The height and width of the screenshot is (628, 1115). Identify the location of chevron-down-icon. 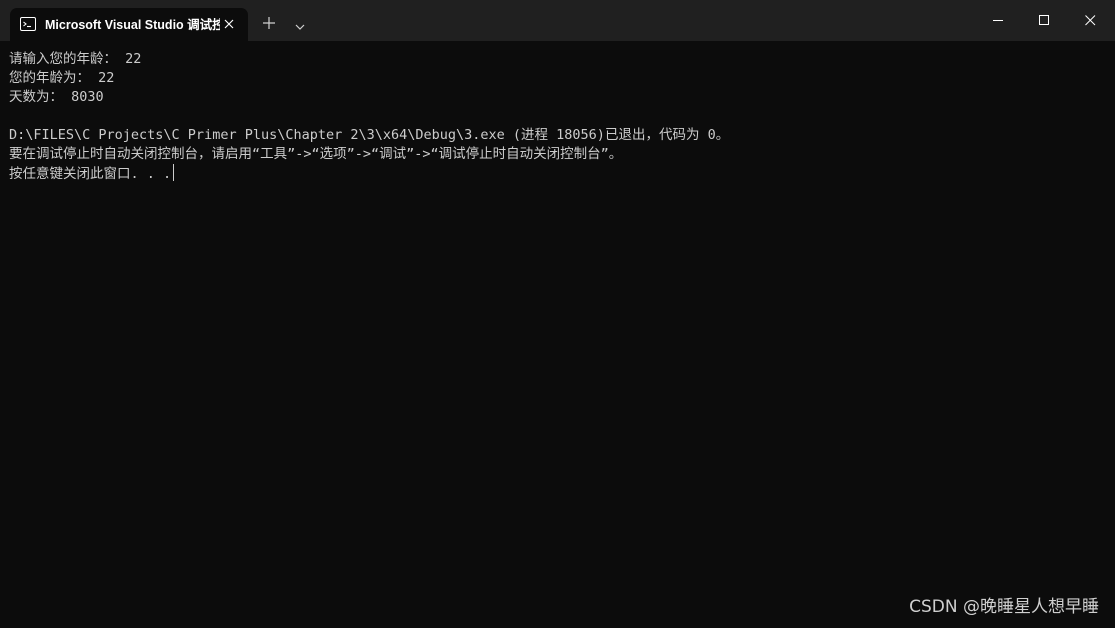
(300, 24).